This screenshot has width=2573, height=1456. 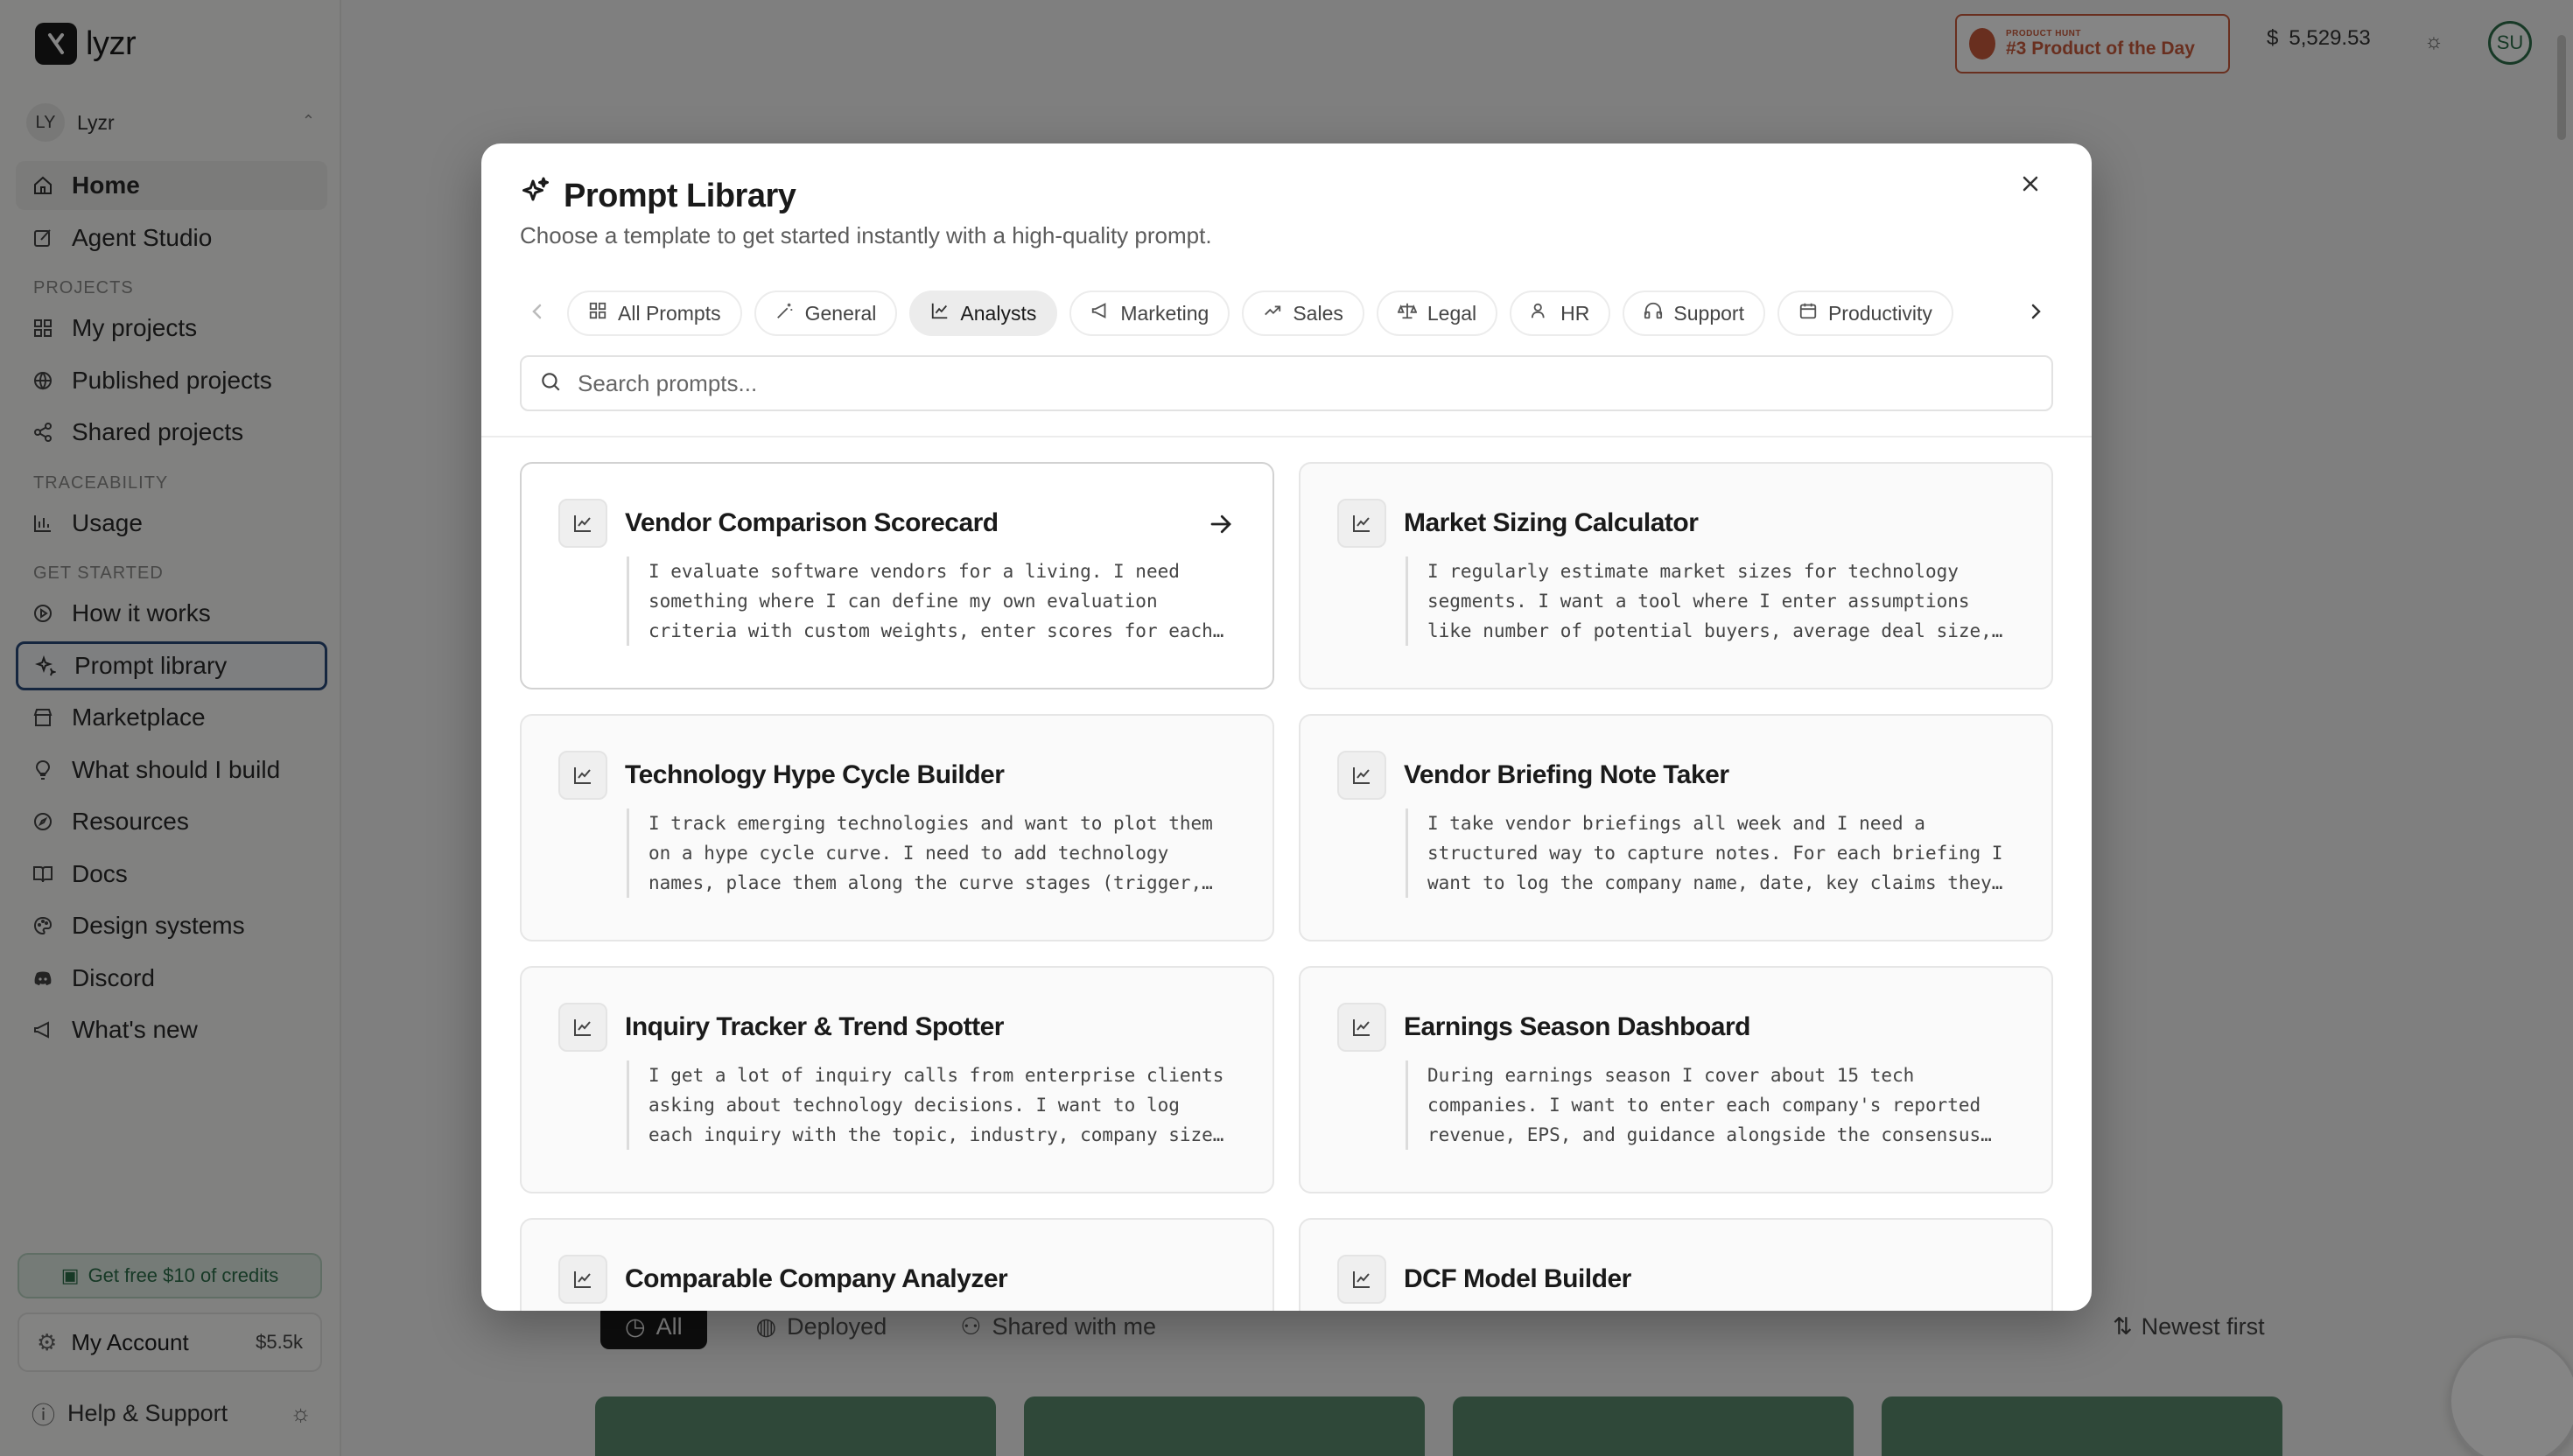 I want to click on tab-legal: Legal, so click(x=1437, y=313).